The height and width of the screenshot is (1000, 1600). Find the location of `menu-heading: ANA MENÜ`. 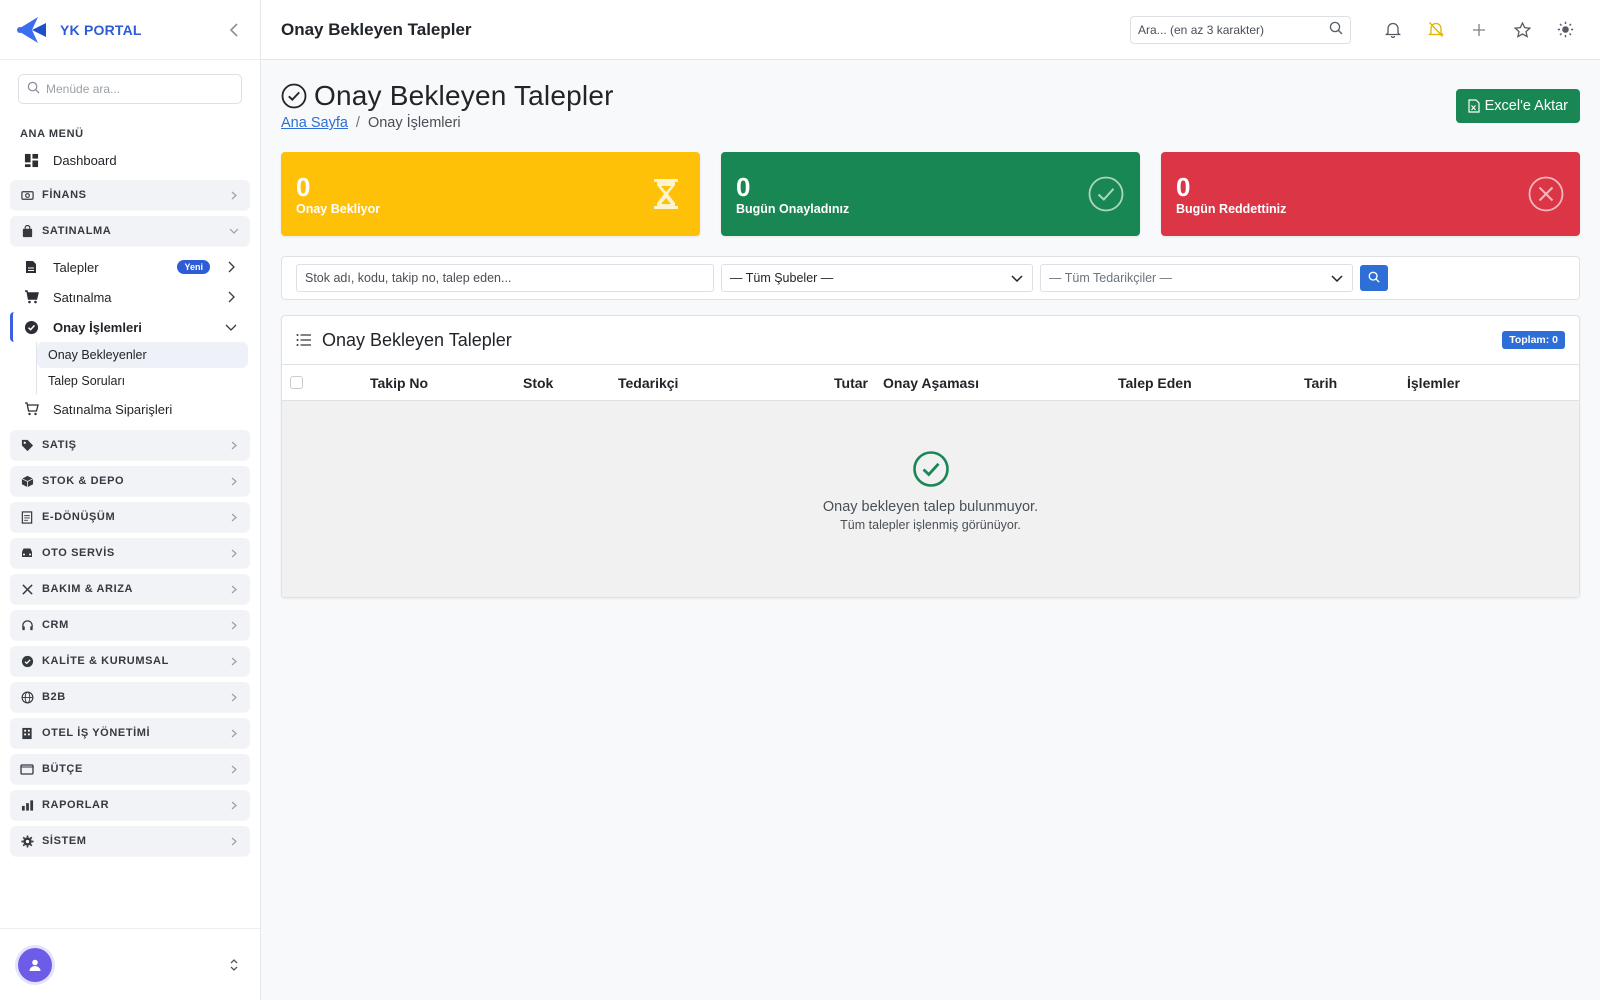

menu-heading: ANA MENÜ is located at coordinates (52, 134).